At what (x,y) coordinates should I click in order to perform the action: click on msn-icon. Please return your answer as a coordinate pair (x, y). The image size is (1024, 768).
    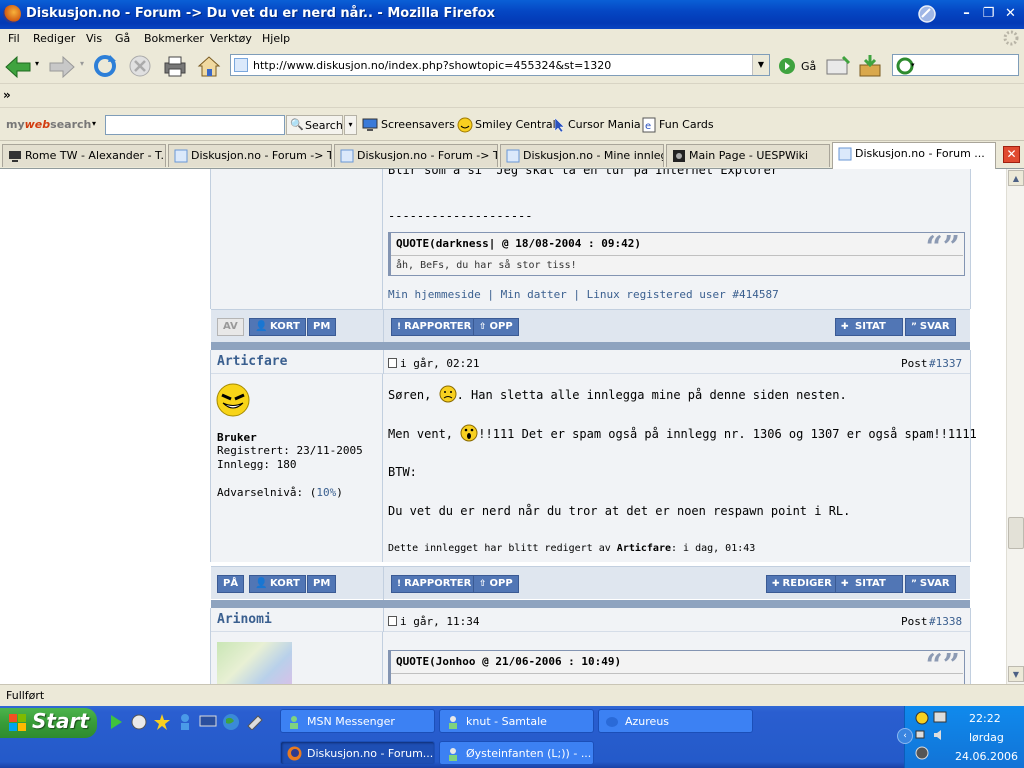
    Looking at the image, I should click on (185, 722).